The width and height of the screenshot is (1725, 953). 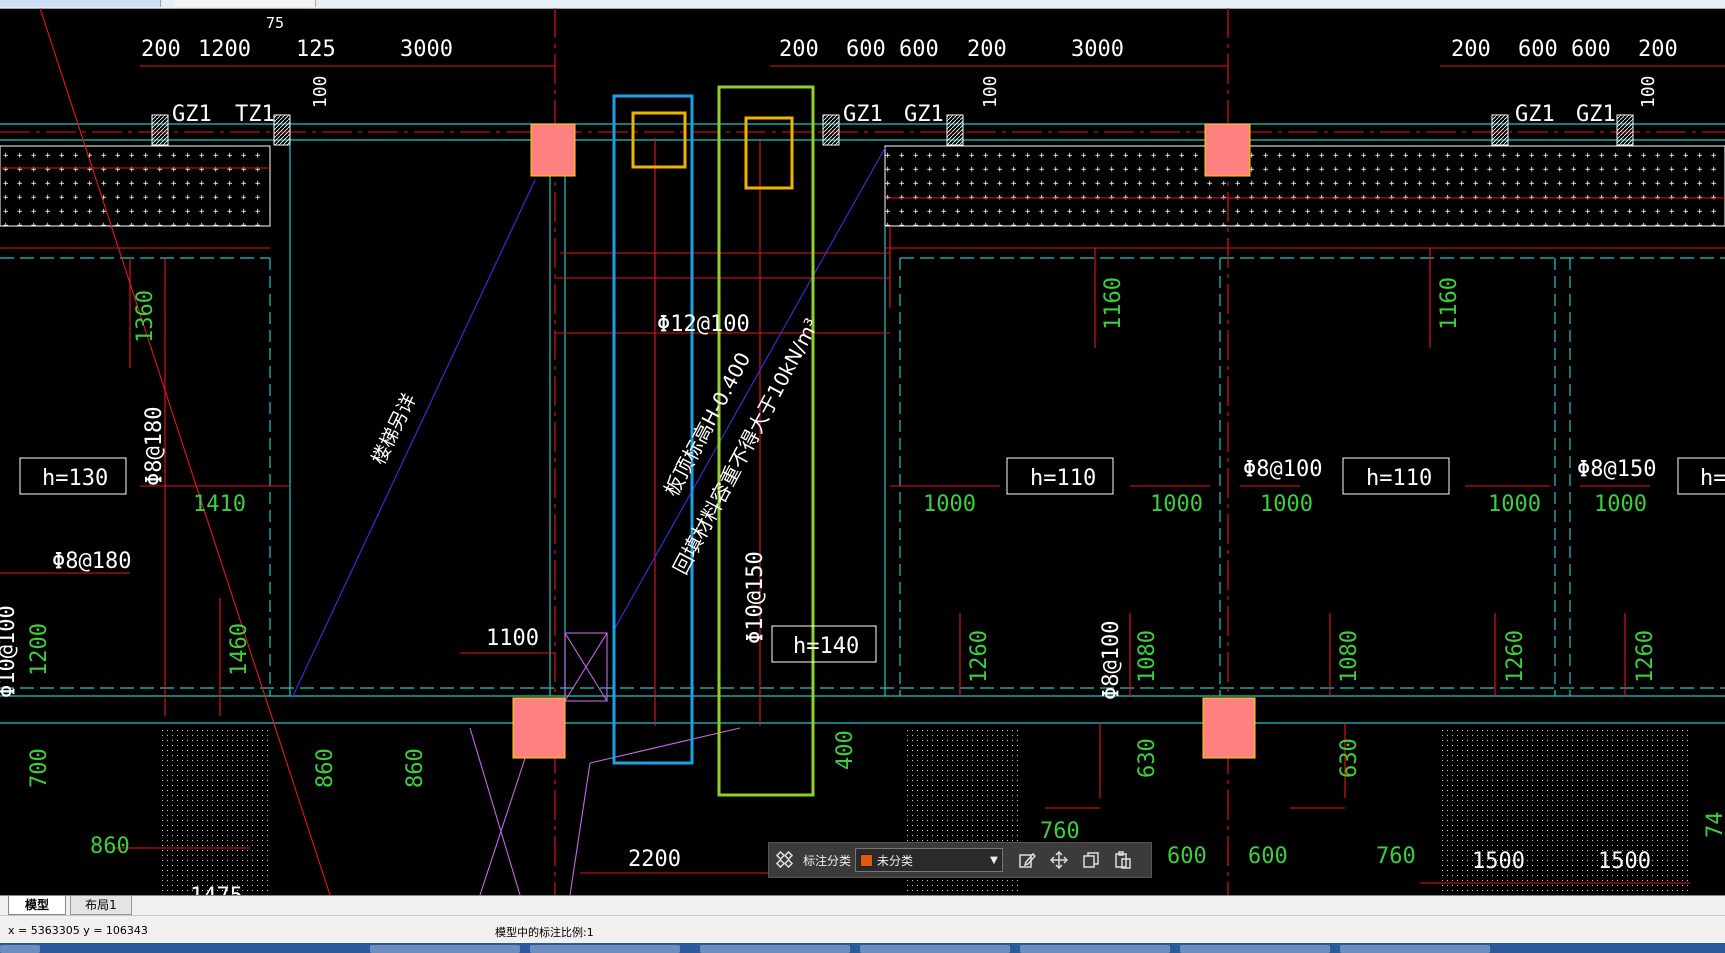 What do you see at coordinates (415, 768) in the screenshot?
I see `dim-860-c: 860` at bounding box center [415, 768].